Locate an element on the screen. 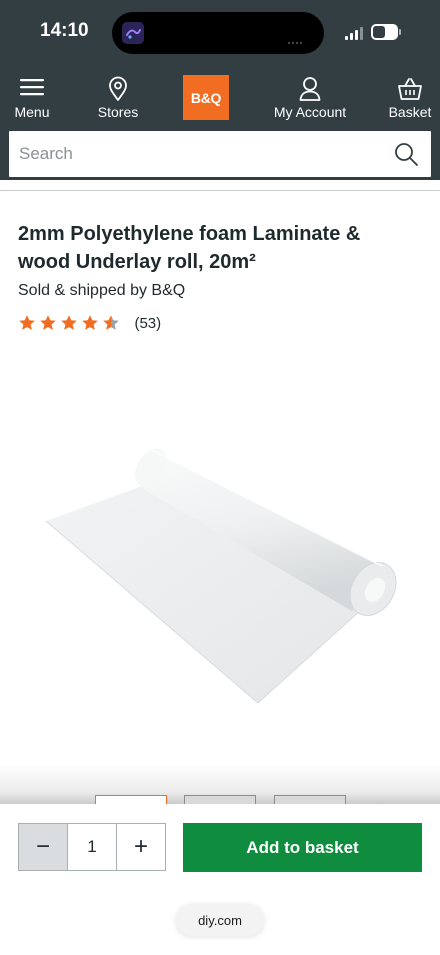 This screenshot has height=955, width=440. status-bar: 14:10 is located at coordinates (220, 33).